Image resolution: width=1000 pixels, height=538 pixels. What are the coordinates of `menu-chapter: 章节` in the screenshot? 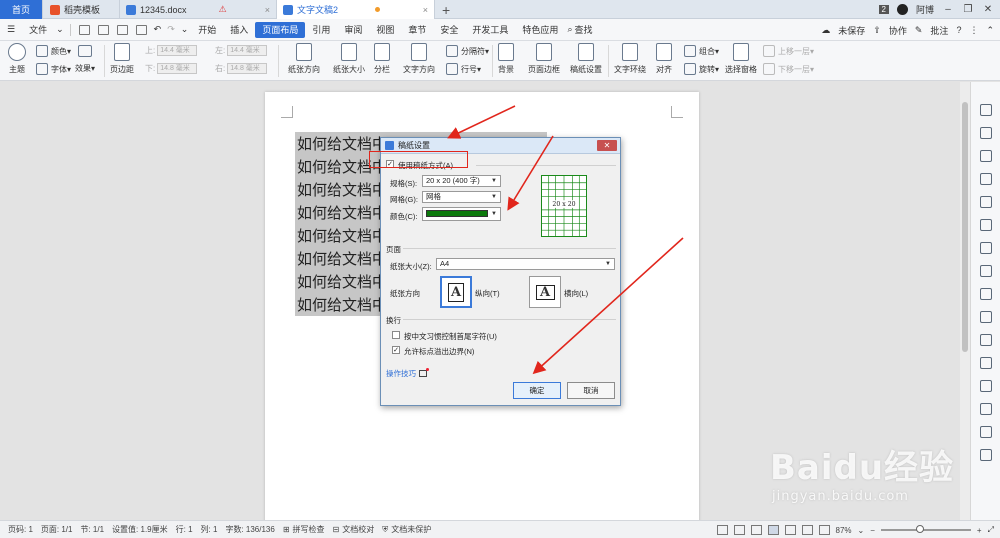 It's located at (417, 30).